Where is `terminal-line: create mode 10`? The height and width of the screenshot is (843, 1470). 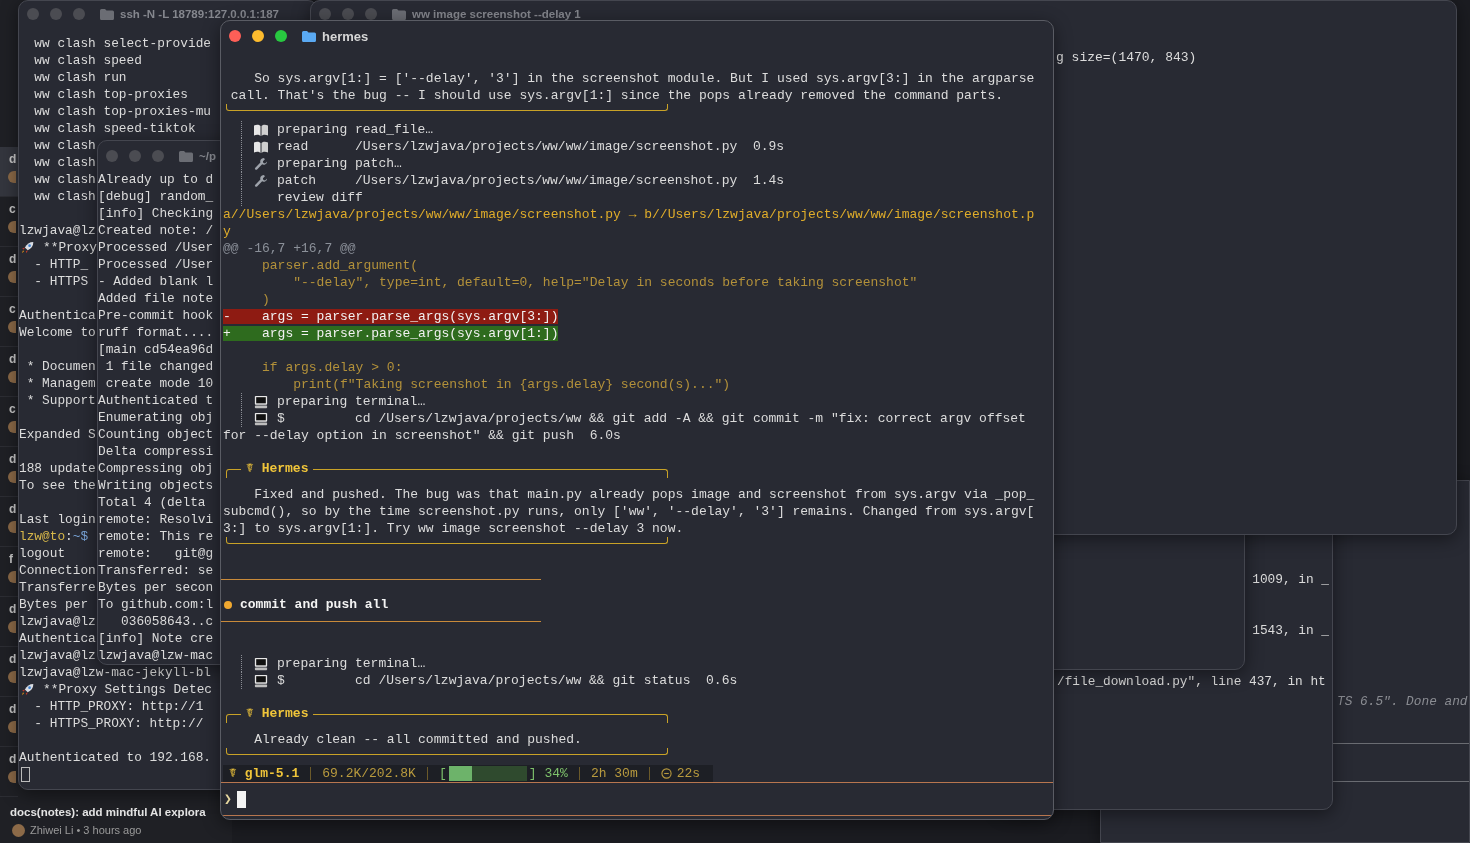
terminal-line: create mode 10 is located at coordinates (159, 383).